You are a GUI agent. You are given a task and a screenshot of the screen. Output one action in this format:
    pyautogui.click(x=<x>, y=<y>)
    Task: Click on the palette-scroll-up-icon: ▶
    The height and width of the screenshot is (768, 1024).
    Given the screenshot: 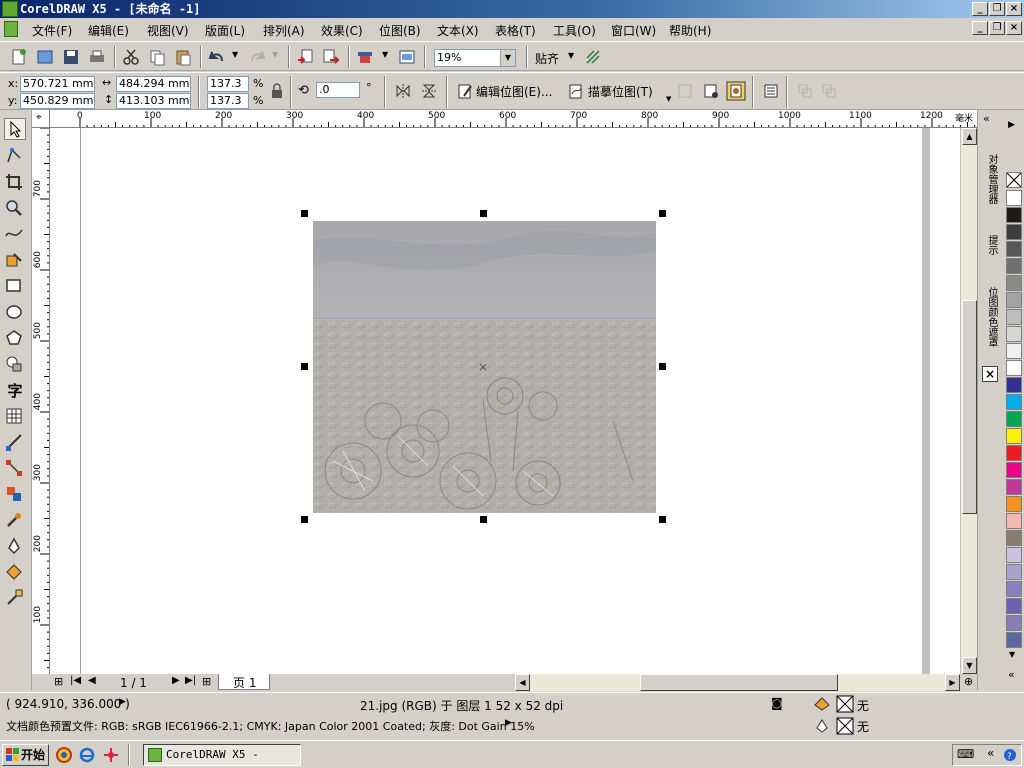 What is the action you would take?
    pyautogui.click(x=1011, y=125)
    